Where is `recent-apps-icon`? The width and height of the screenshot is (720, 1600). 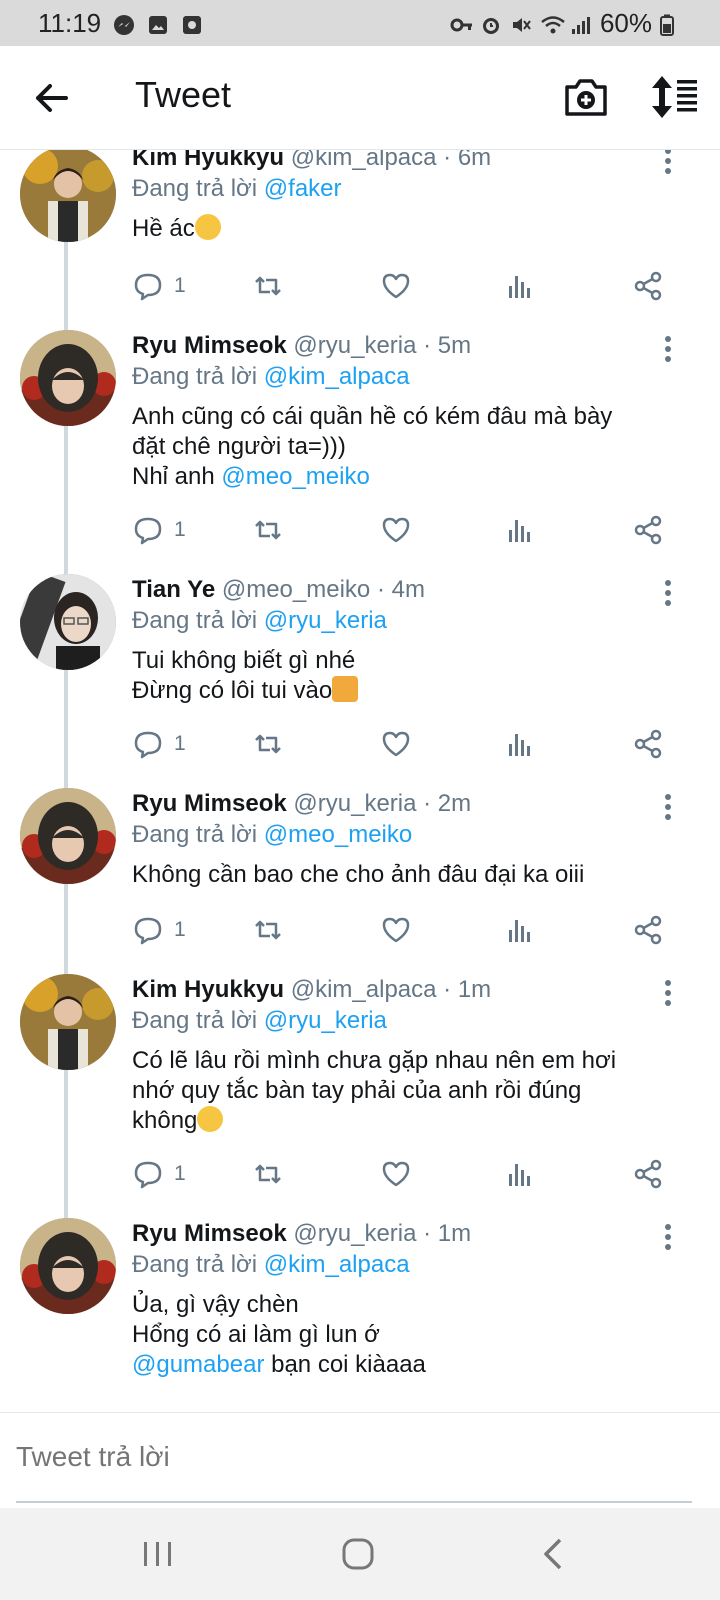 recent-apps-icon is located at coordinates (158, 1554).